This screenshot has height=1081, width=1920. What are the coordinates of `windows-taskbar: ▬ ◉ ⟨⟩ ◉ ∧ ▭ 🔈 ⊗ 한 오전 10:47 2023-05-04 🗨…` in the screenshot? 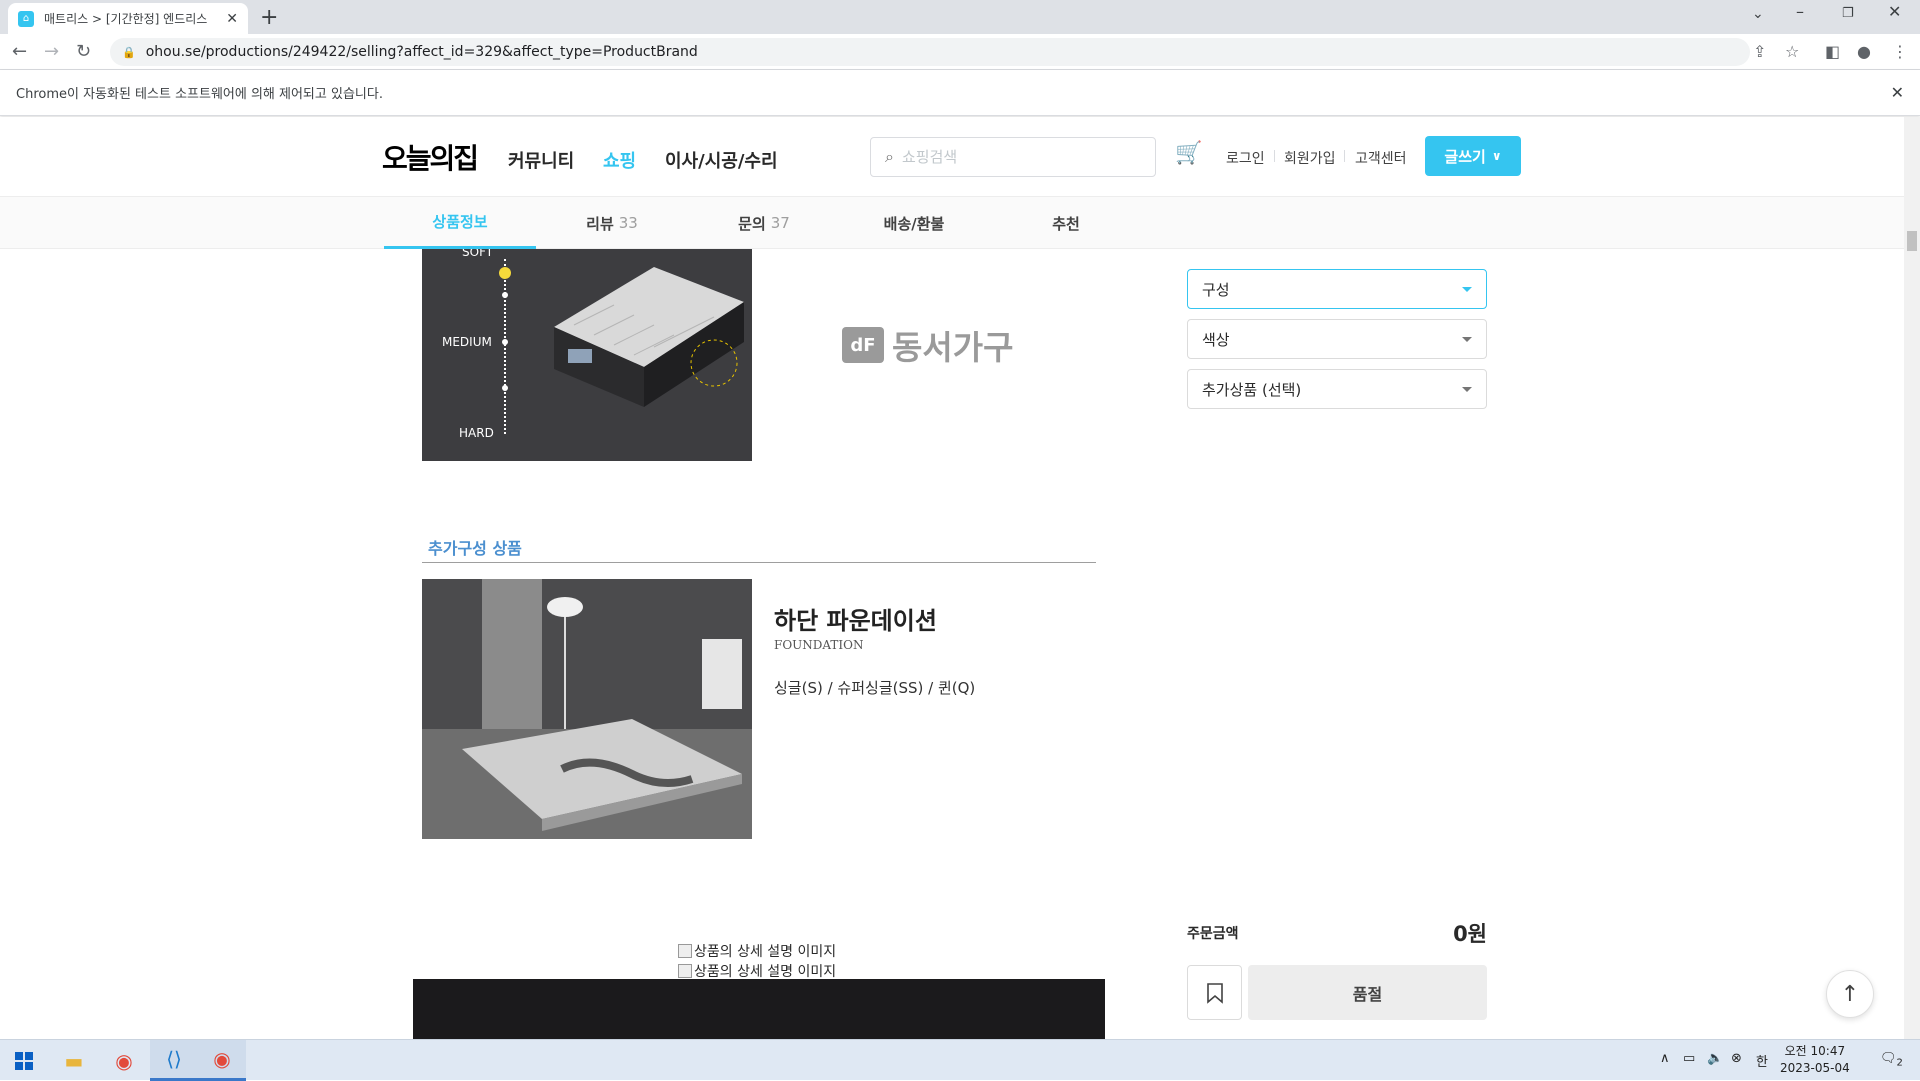 It's located at (960, 1060).